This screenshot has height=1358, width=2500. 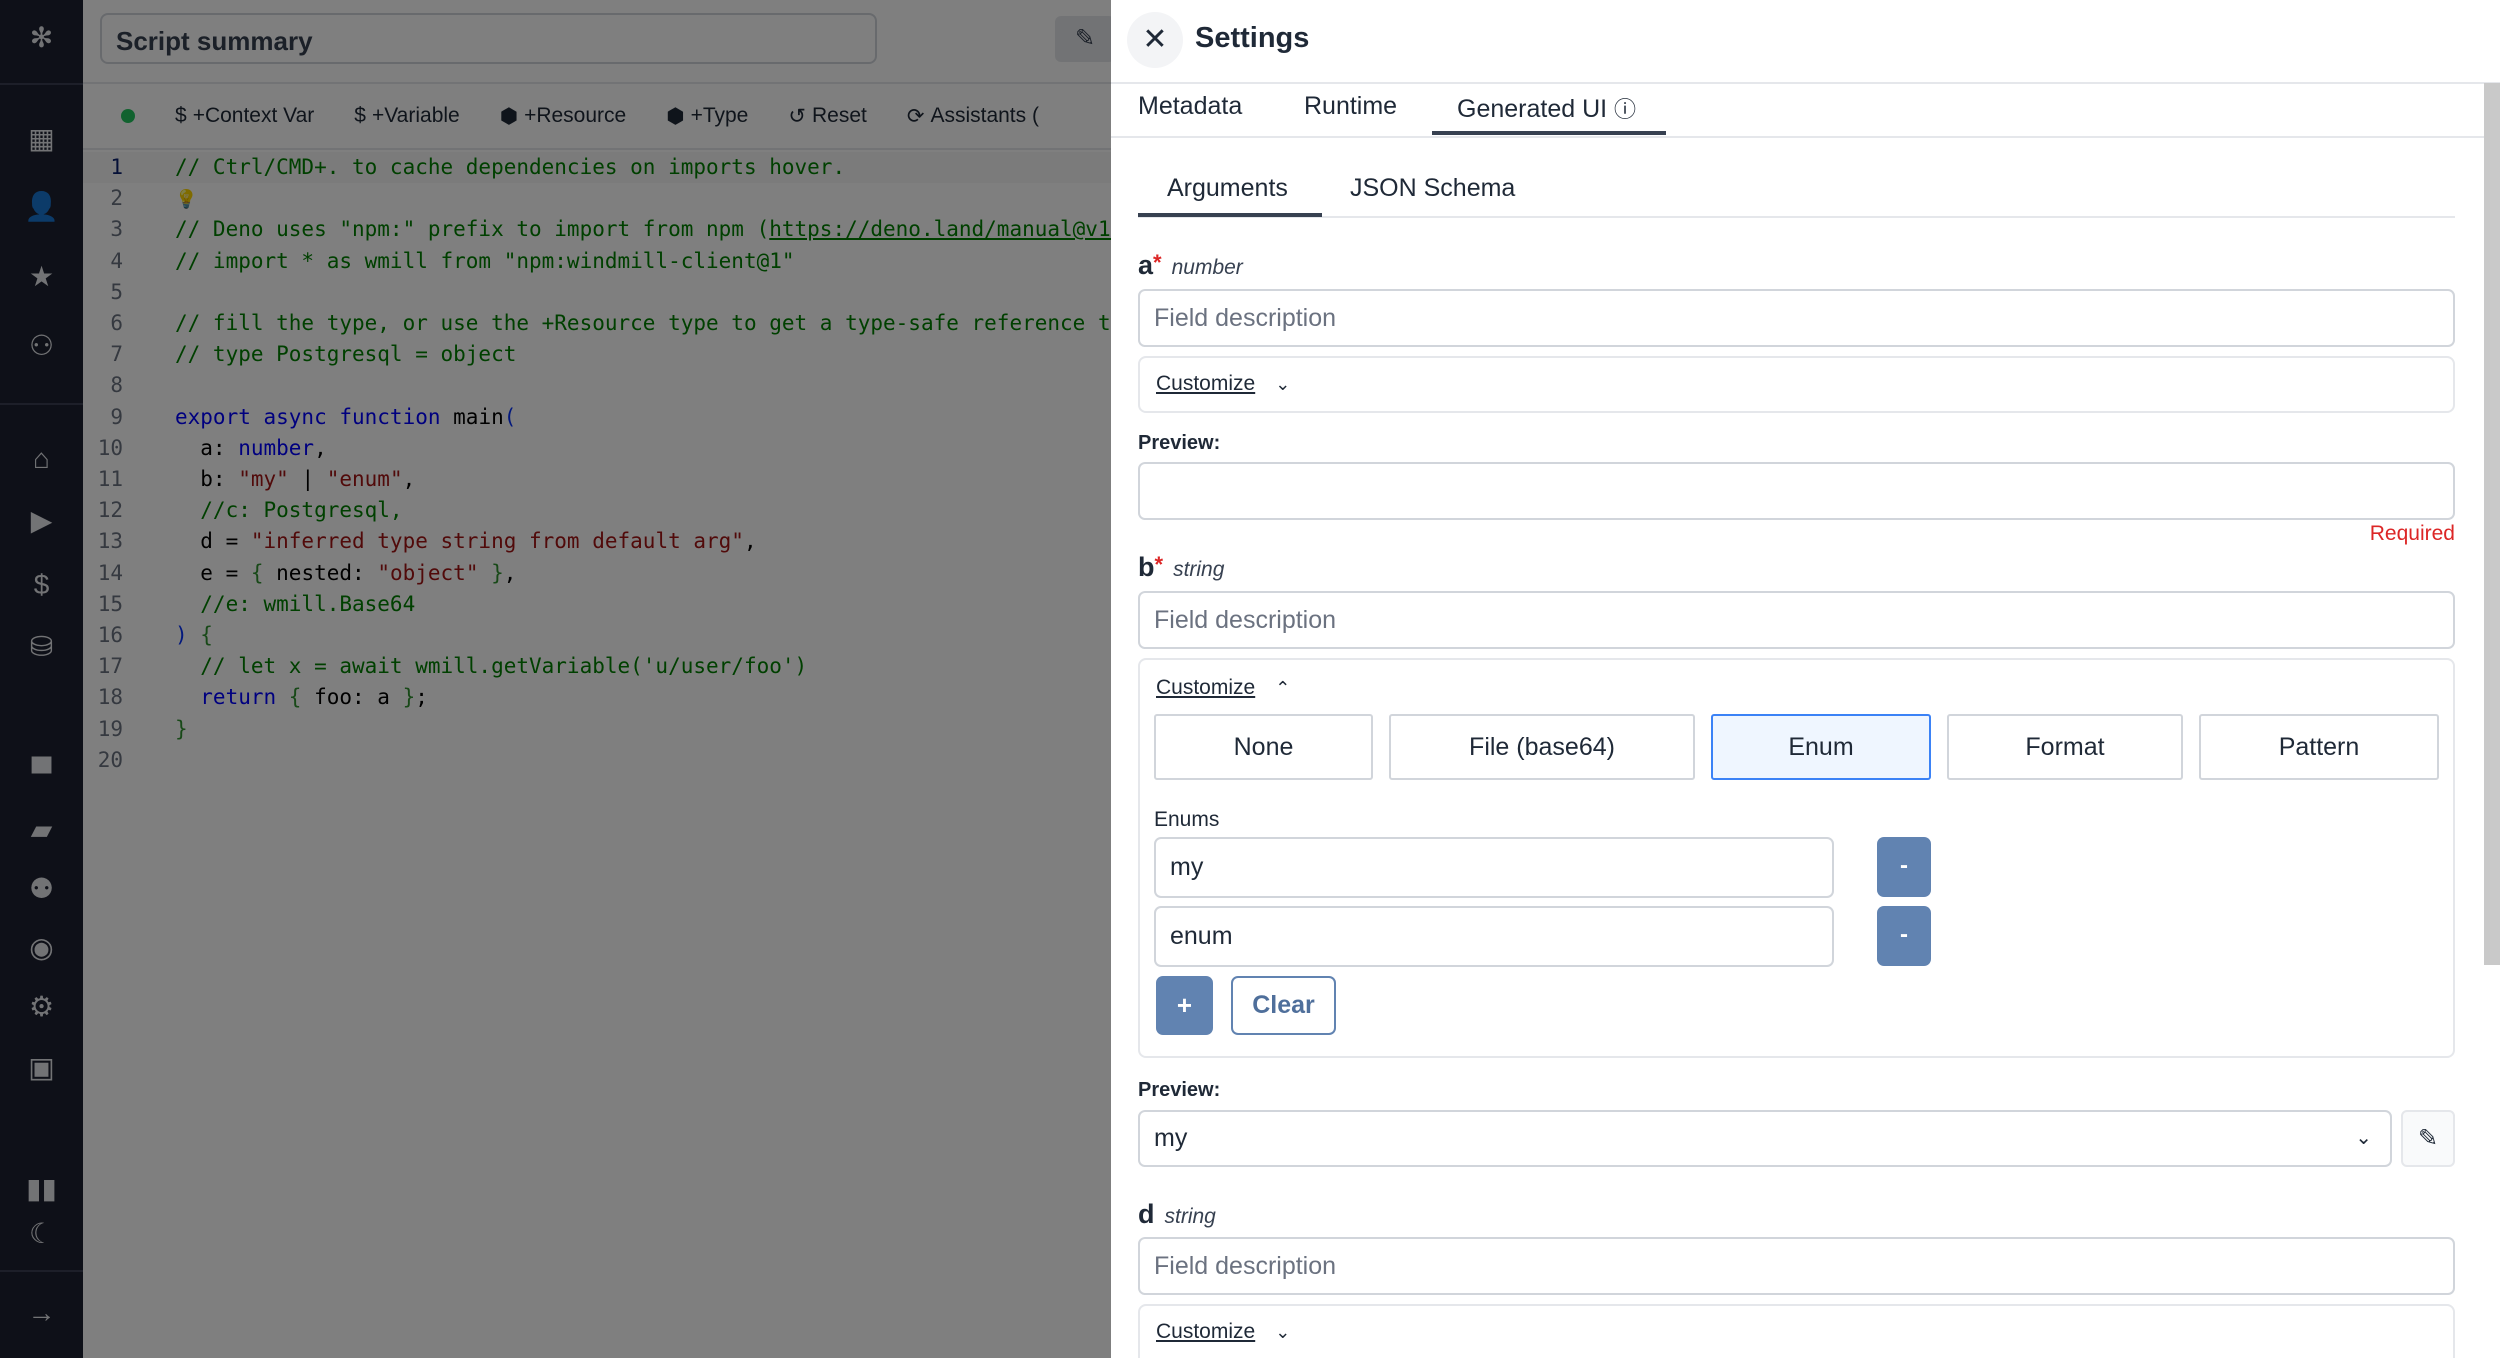 I want to click on arg-b-label: b* string, so click(x=1181, y=567).